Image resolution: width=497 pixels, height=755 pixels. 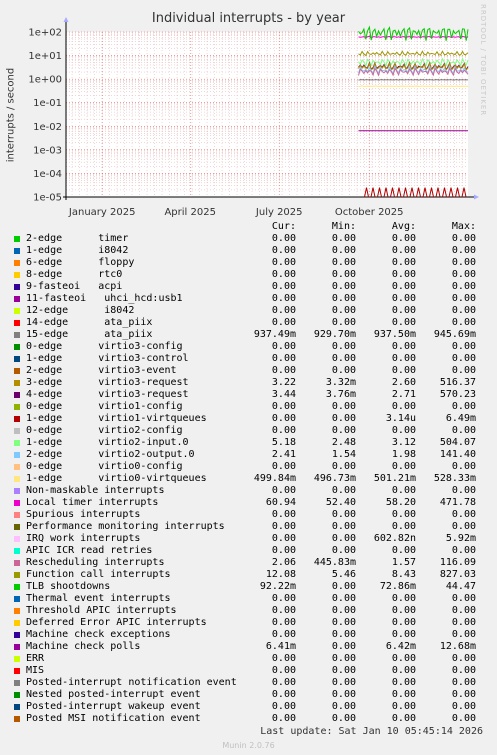 What do you see at coordinates (457, 562) in the screenshot?
I see `legend-max-value: 116.09` at bounding box center [457, 562].